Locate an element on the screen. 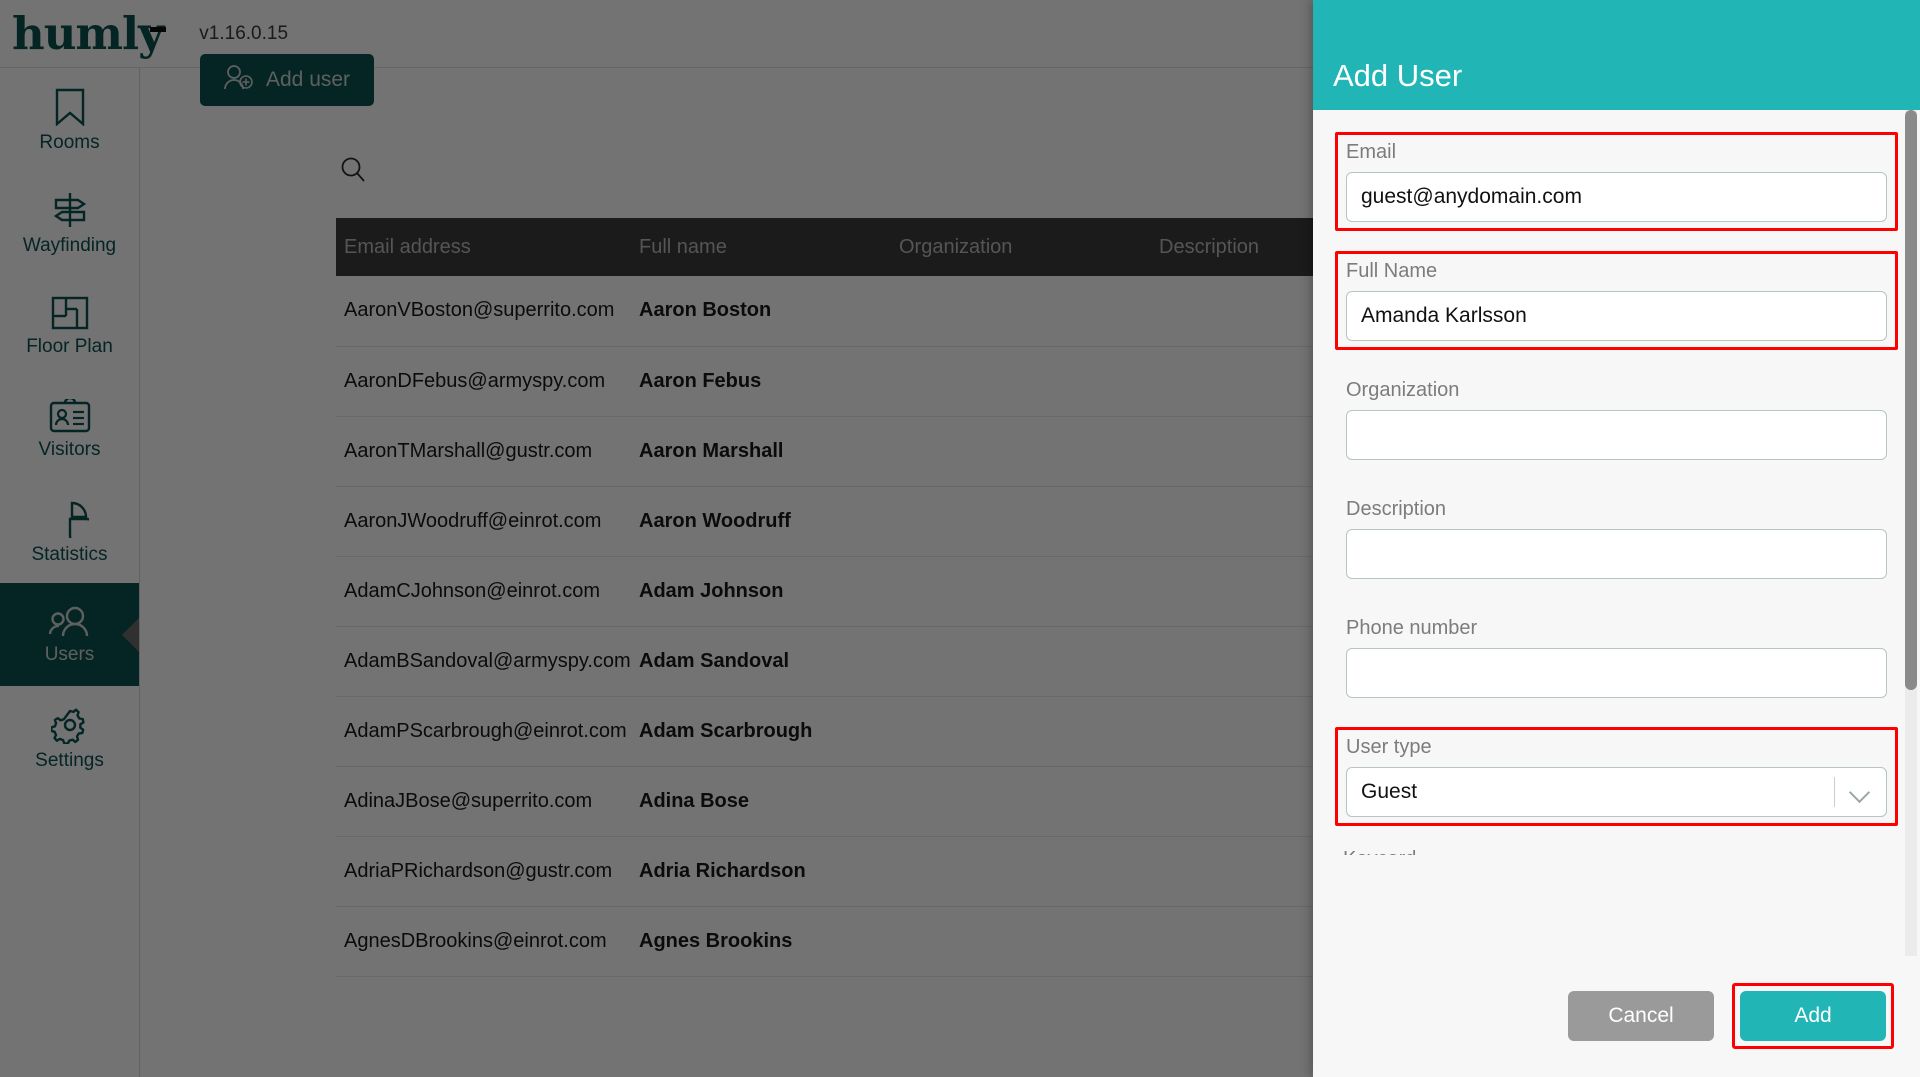 The image size is (1920, 1077). fullname-input is located at coordinates (1616, 316).